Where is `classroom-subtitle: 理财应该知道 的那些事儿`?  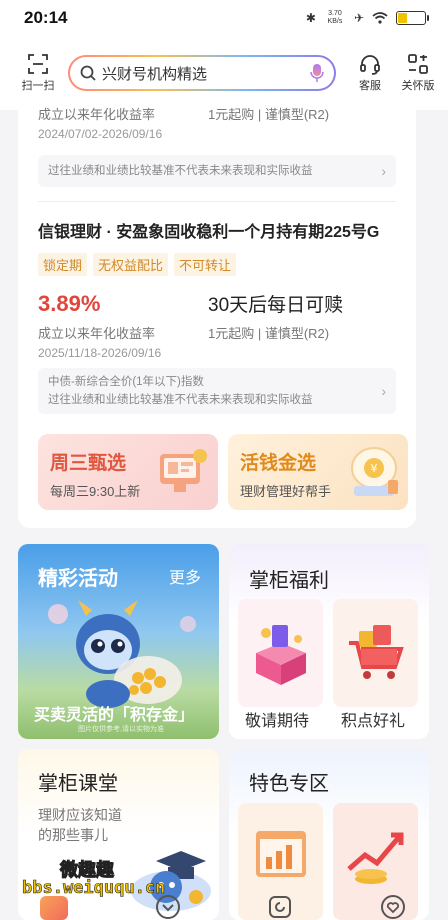
classroom-subtitle: 理财应该知道 的那些事儿 is located at coordinates (80, 825).